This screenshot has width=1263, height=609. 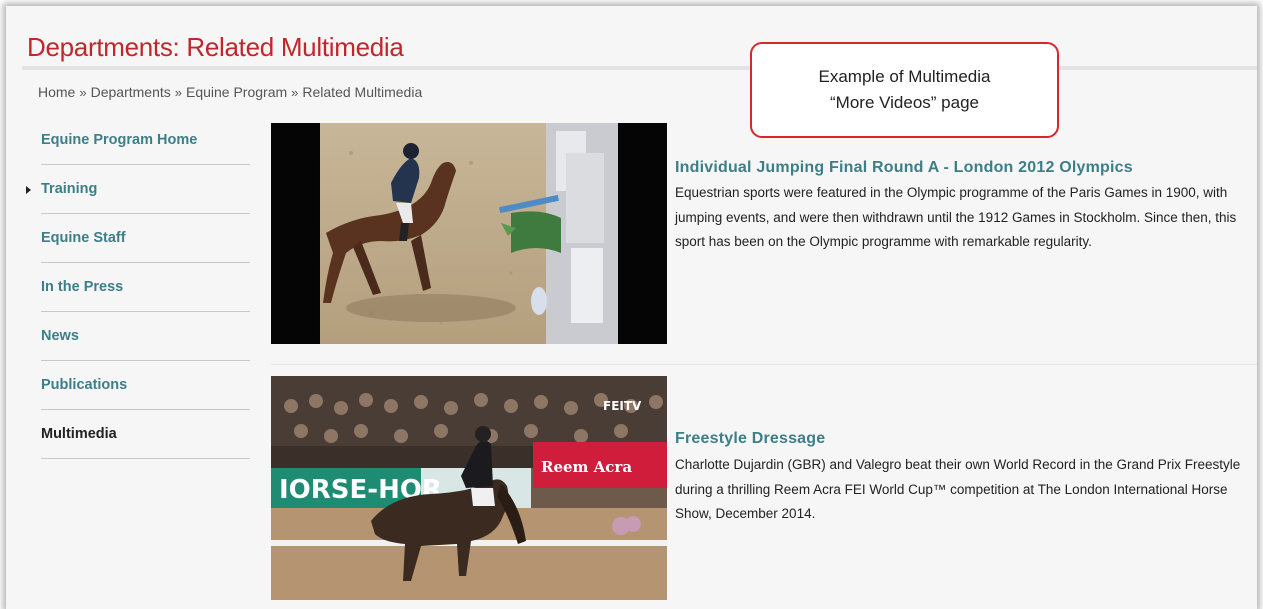 What do you see at coordinates (83, 238) in the screenshot?
I see `sidebar-item-label: Equine Staff` at bounding box center [83, 238].